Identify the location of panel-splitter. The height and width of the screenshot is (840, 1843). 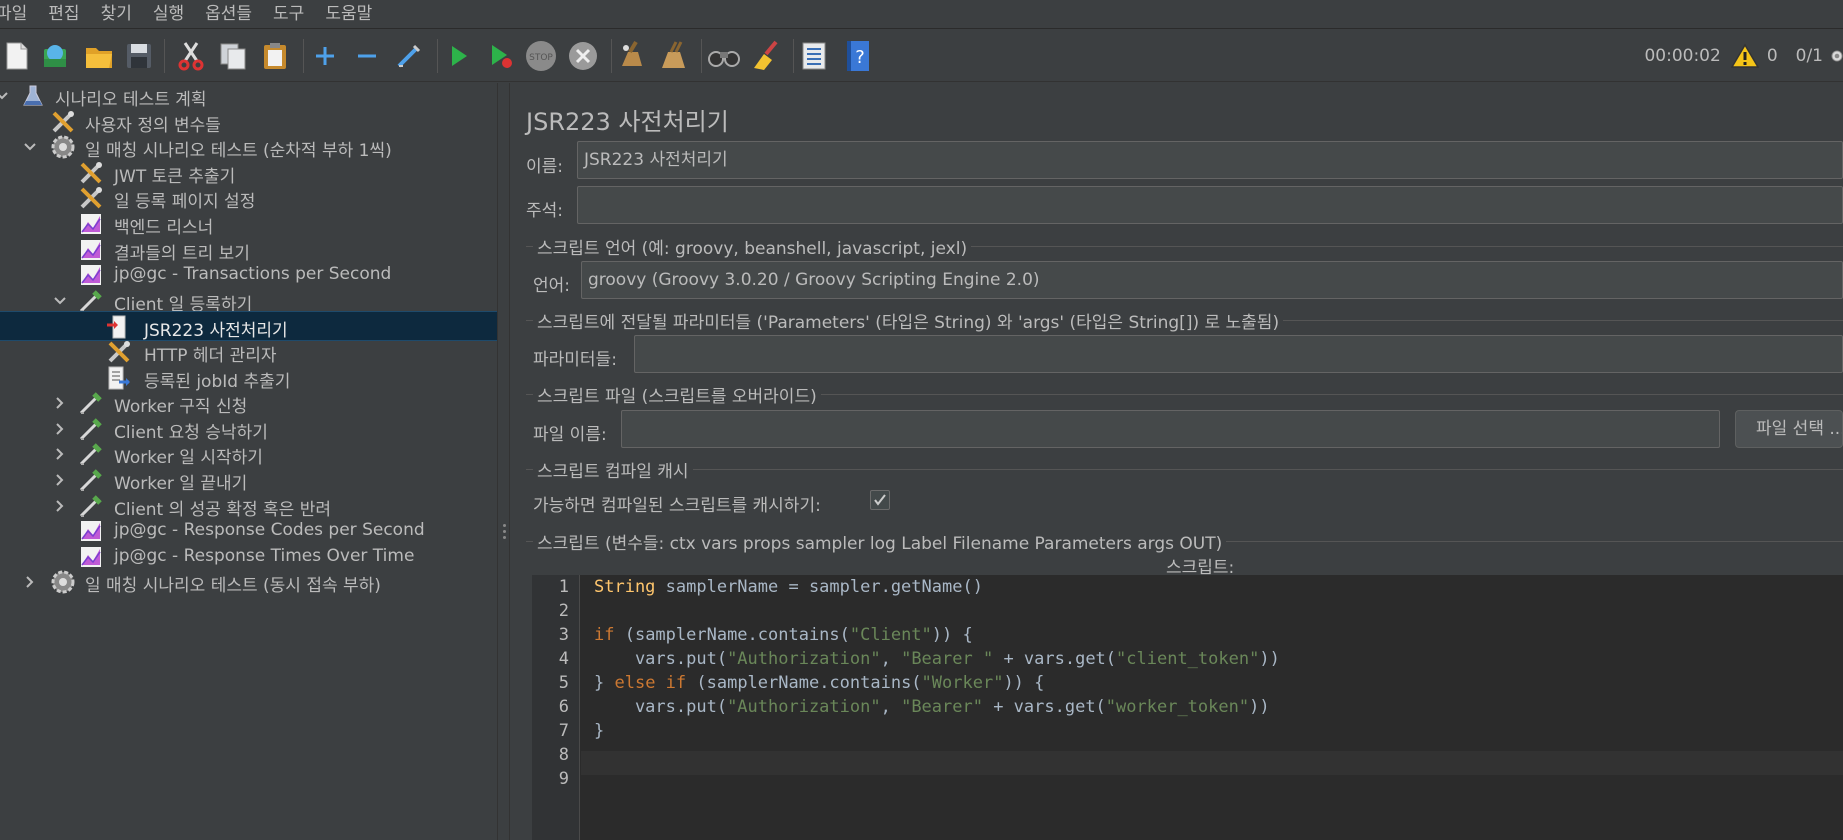
(503, 461).